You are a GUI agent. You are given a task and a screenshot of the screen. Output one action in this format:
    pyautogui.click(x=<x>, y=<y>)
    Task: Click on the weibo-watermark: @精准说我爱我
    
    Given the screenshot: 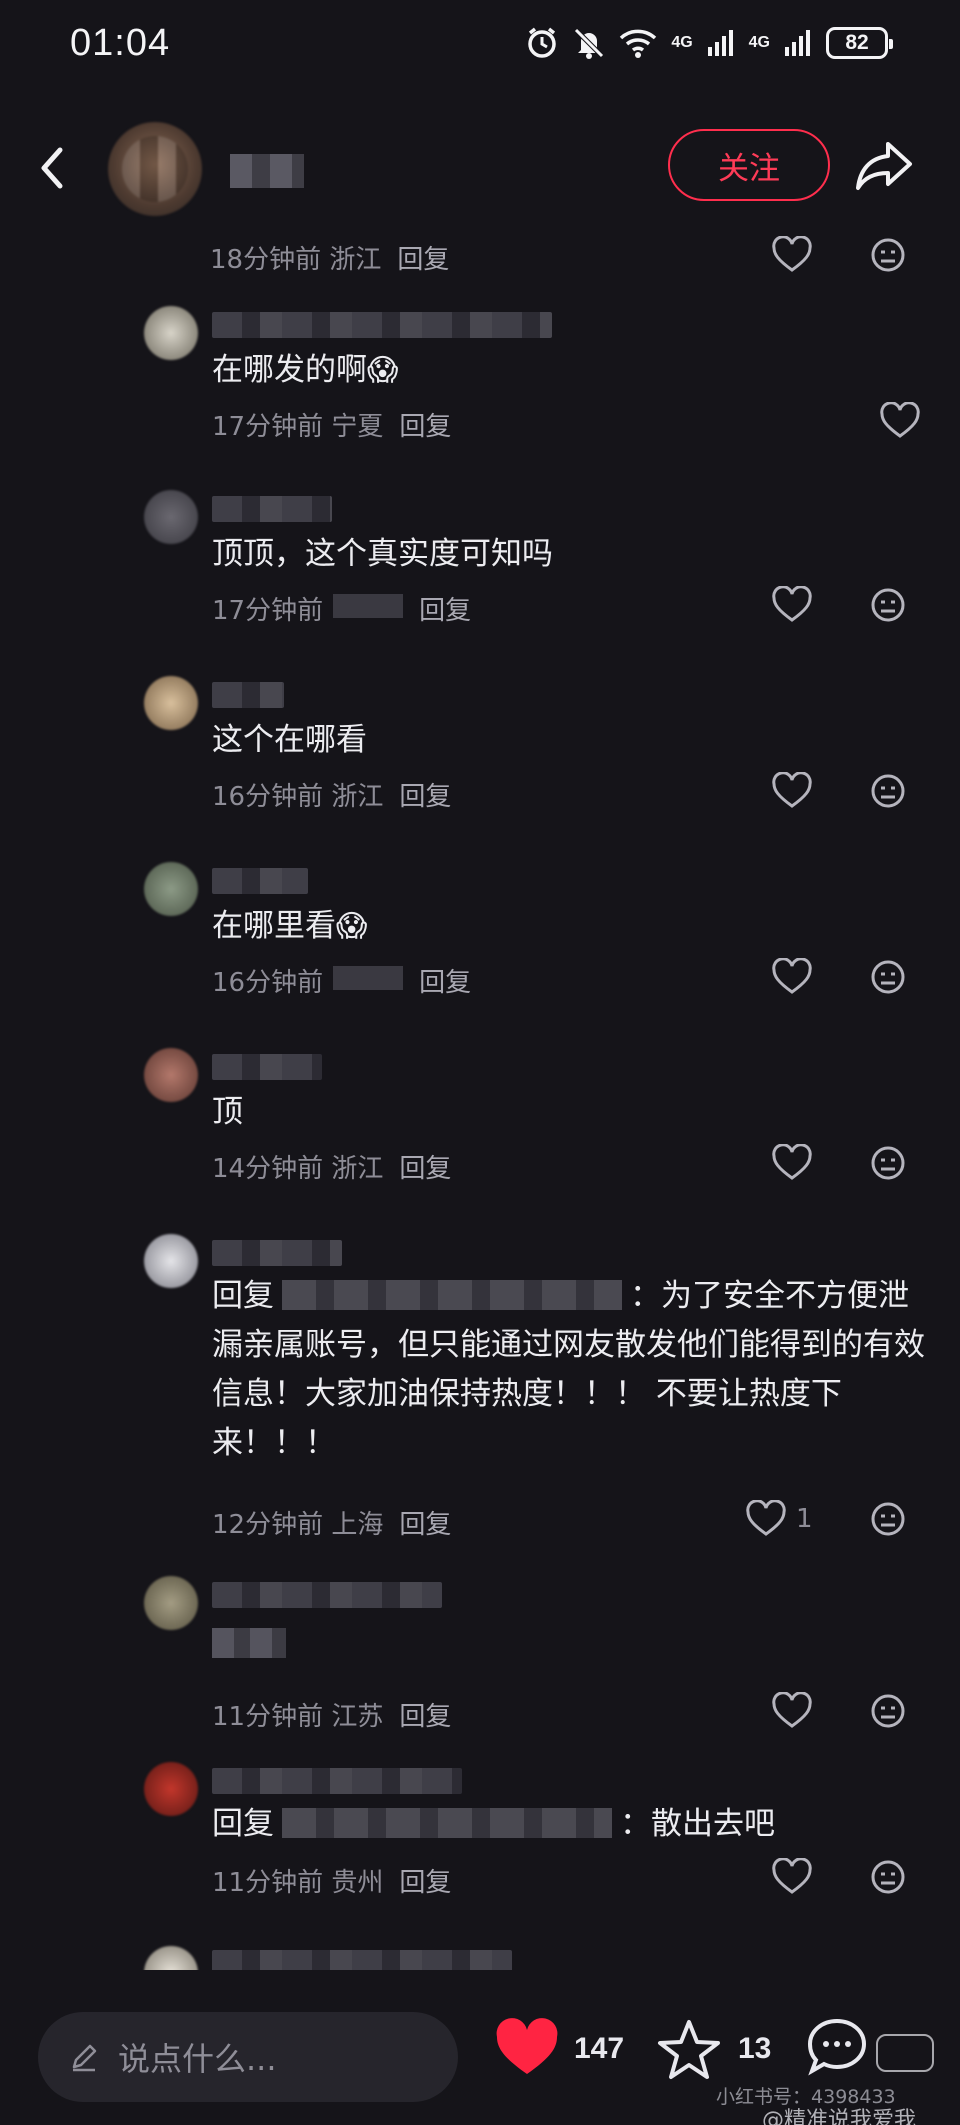 What is the action you would take?
    pyautogui.click(x=839, y=2116)
    